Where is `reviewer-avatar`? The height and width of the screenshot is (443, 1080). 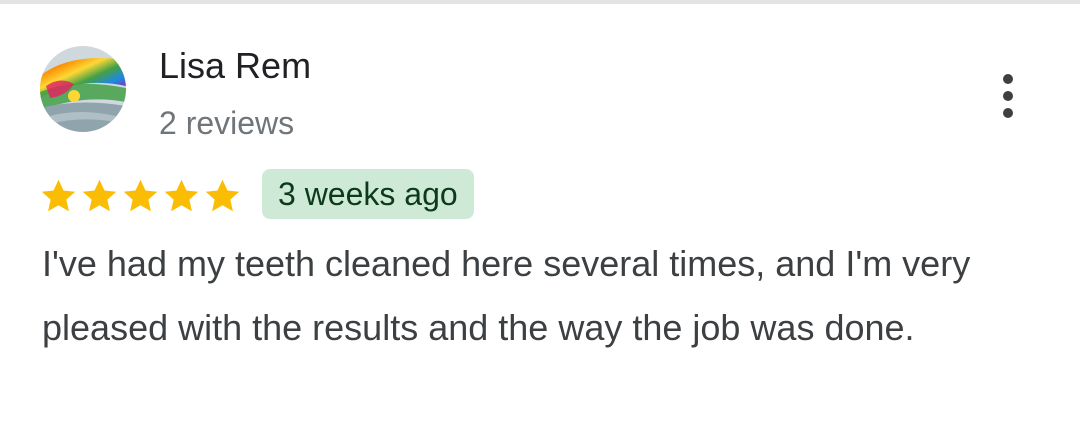
reviewer-avatar is located at coordinates (83, 89).